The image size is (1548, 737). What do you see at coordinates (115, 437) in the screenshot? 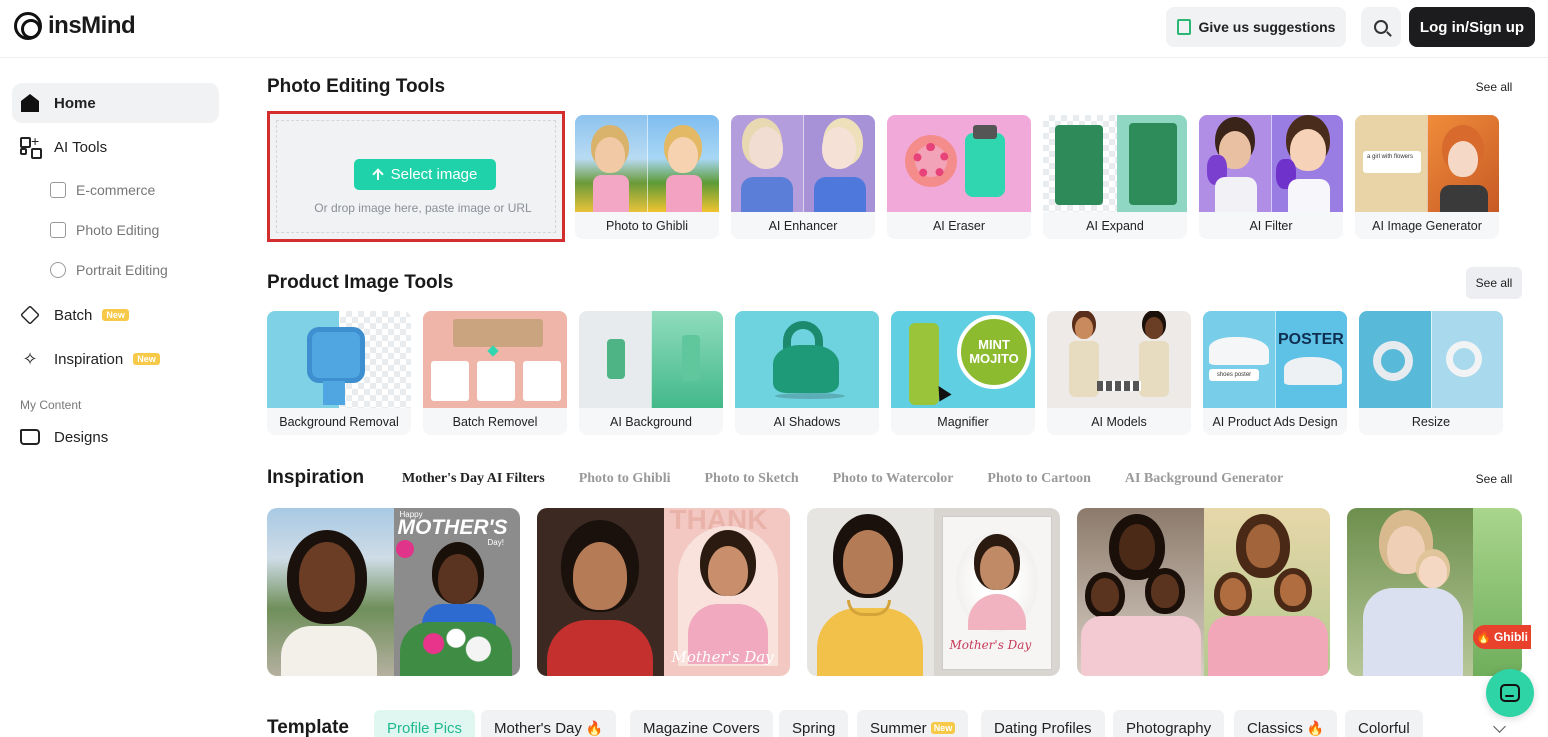
I see `sidebar-item-designs: Designs` at bounding box center [115, 437].